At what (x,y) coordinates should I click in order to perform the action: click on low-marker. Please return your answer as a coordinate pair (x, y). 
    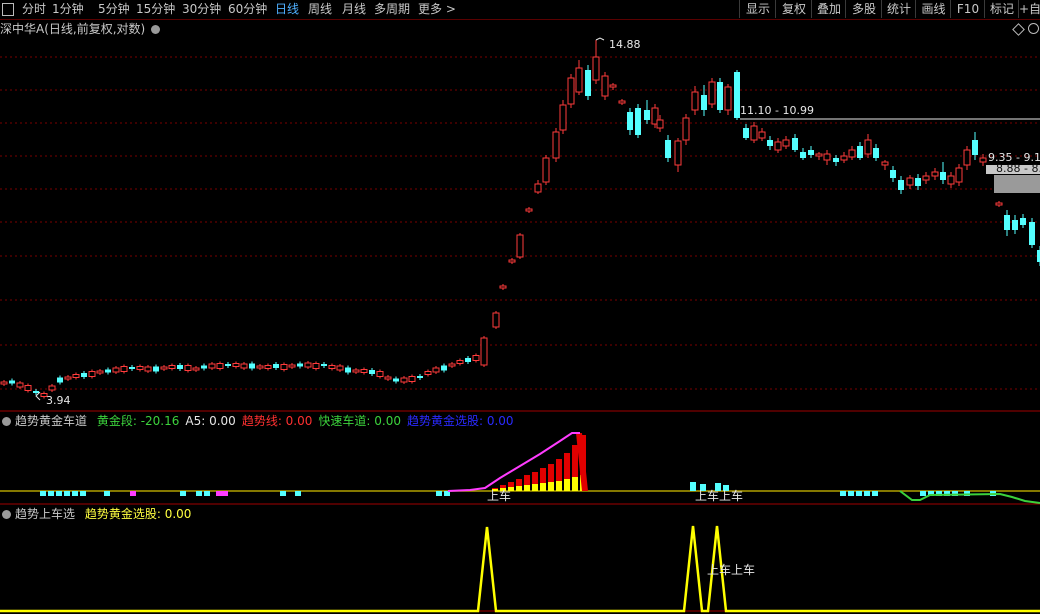
    Looking at the image, I should click on (38, 396).